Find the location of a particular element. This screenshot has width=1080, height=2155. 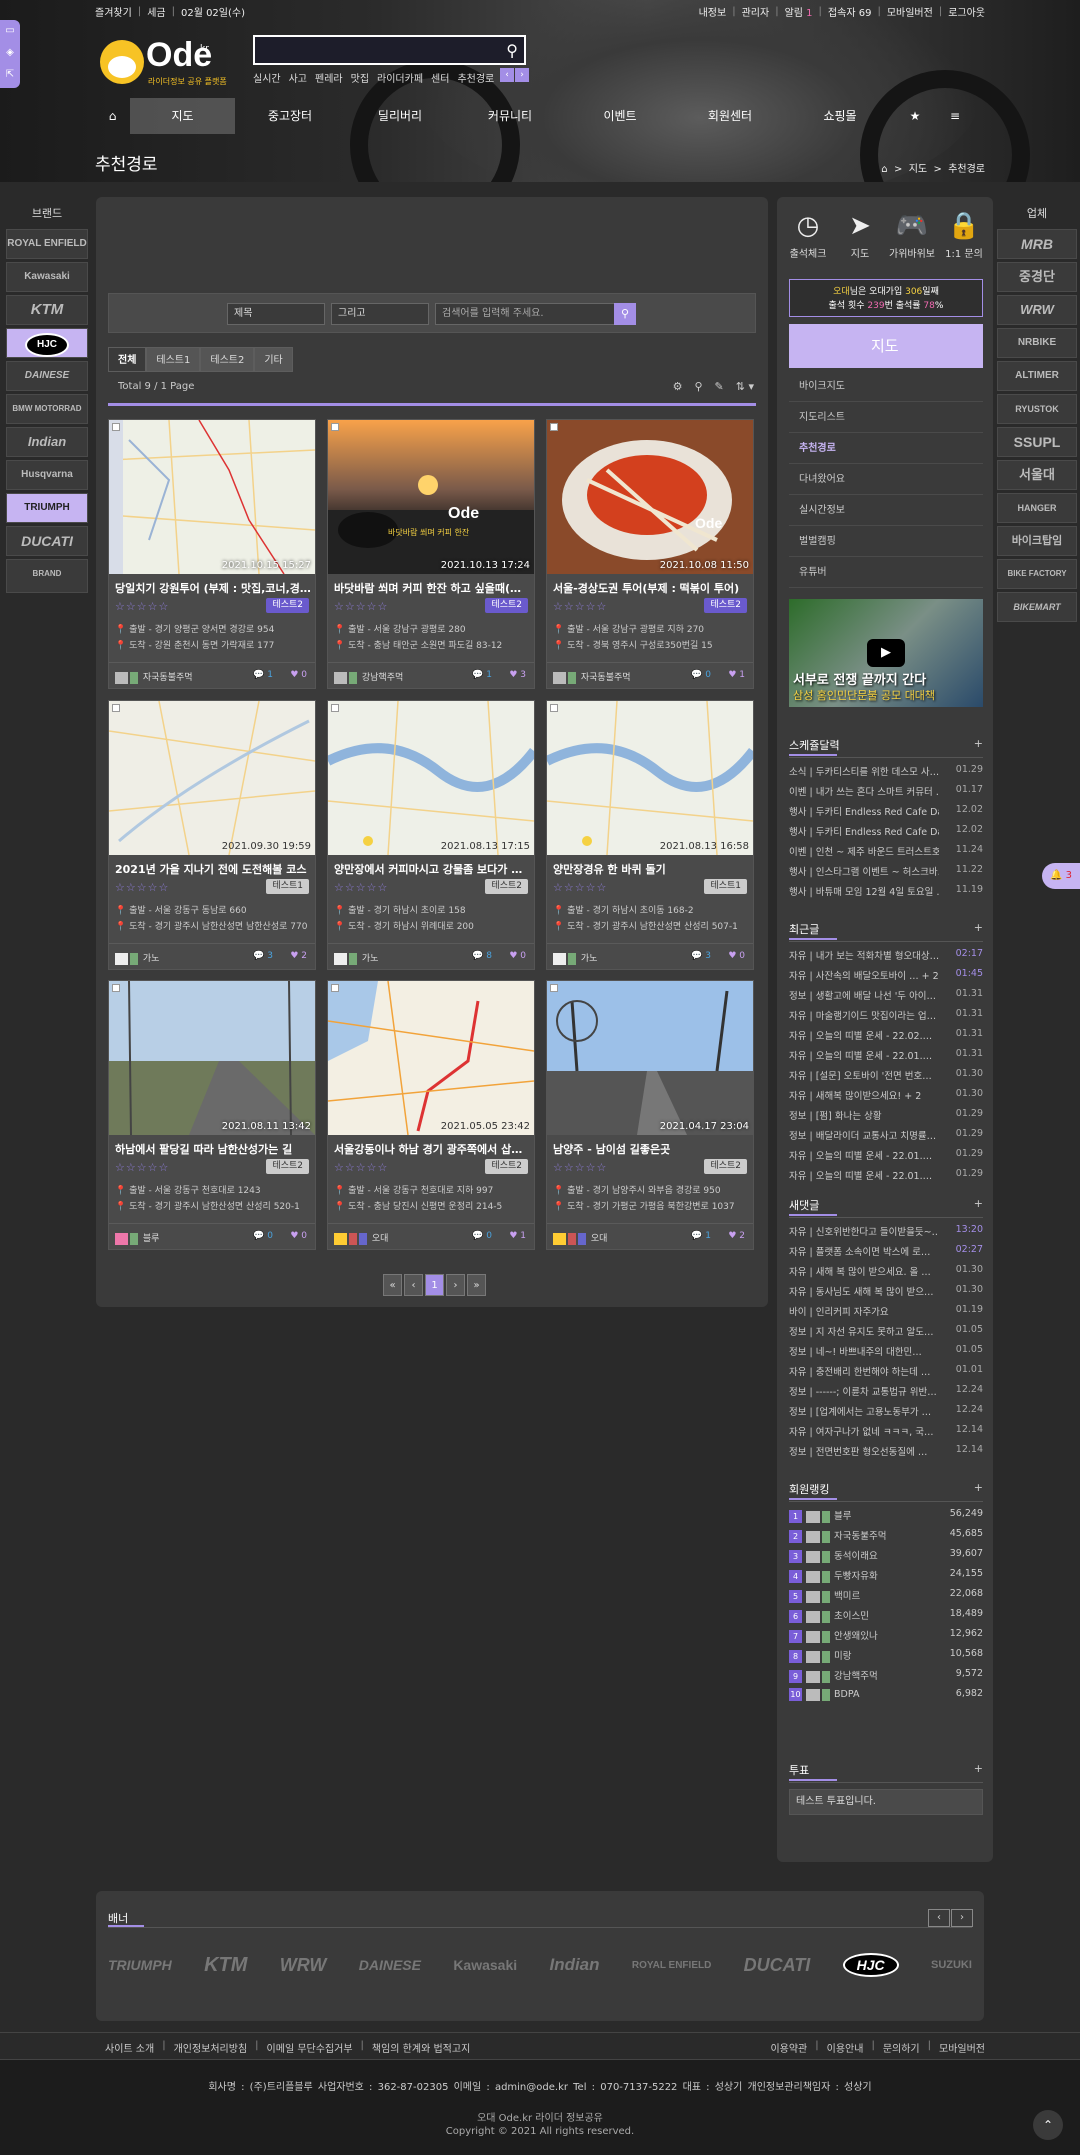

share-icon: ⇱ is located at coordinates (10, 75).